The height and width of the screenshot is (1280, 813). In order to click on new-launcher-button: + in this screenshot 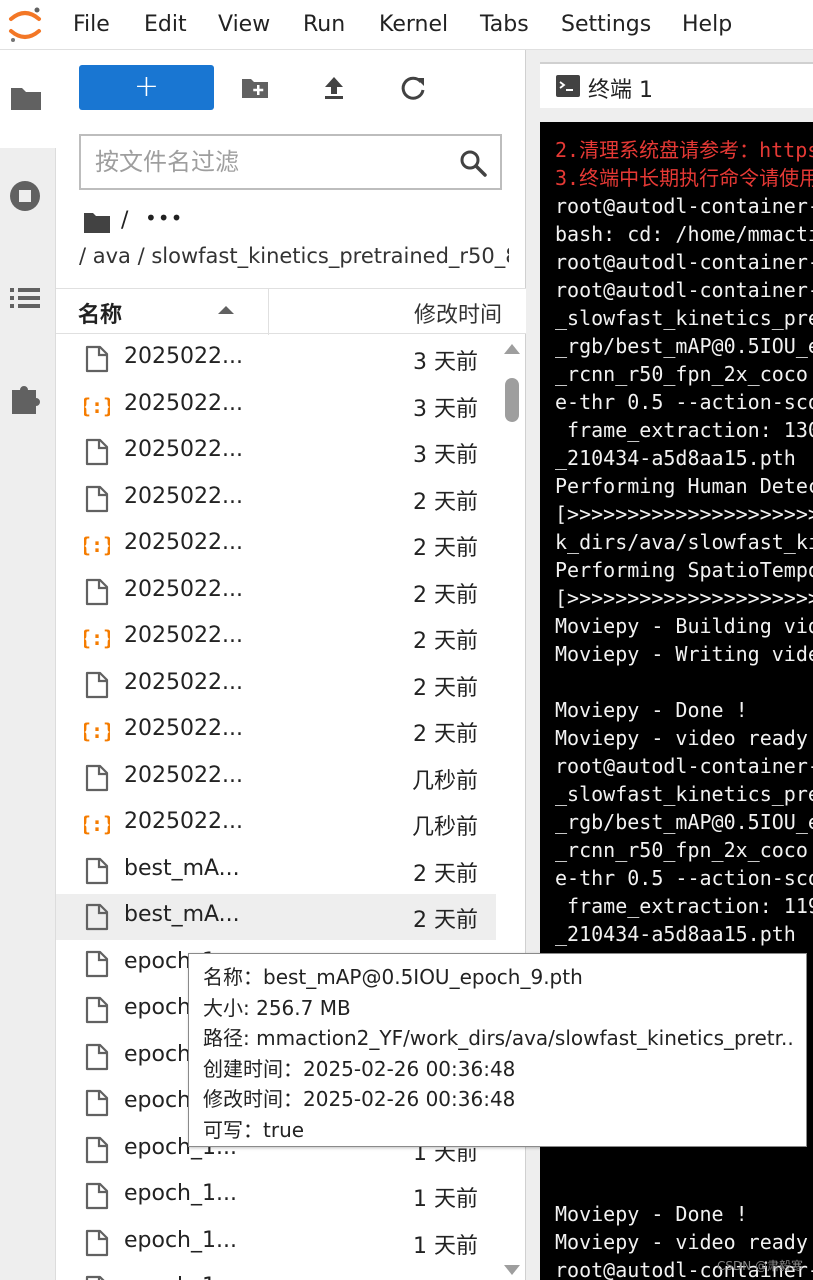, I will do `click(146, 87)`.